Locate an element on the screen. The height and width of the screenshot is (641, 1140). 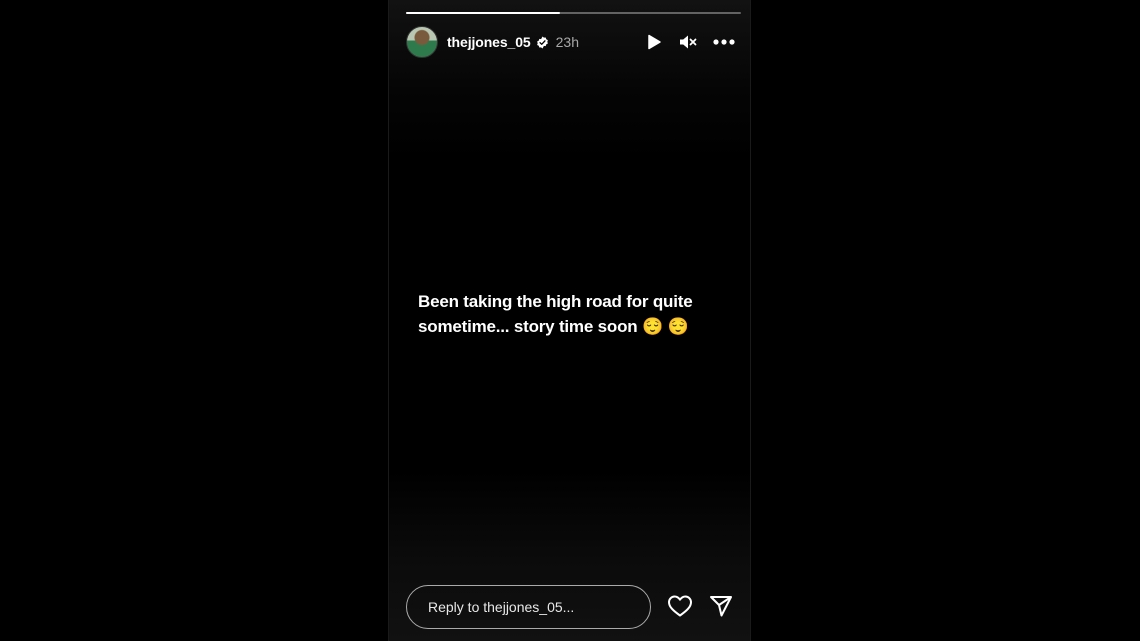
caption-line: Been taking the high road for quite is located at coordinates (555, 301).